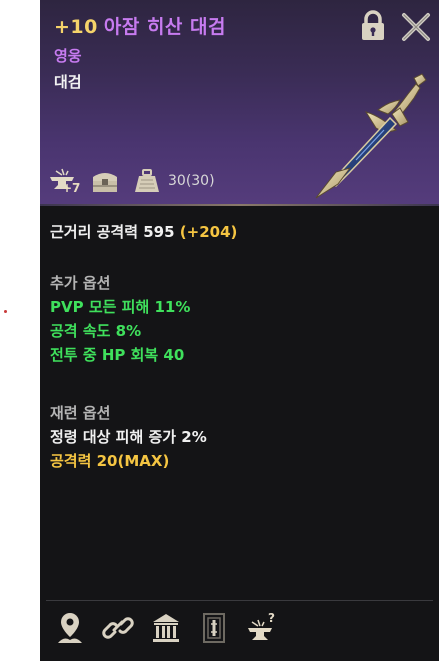  What do you see at coordinates (80, 413) in the screenshot?
I see `reforge-options-title: 재련 옵션` at bounding box center [80, 413].